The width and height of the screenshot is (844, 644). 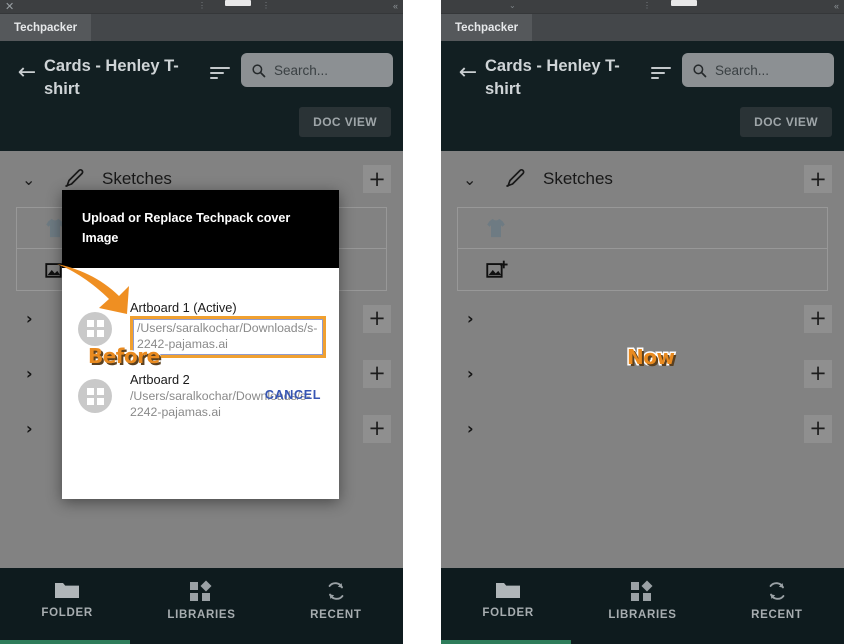 What do you see at coordinates (160, 379) in the screenshot?
I see `artboard-name: Artboard 2` at bounding box center [160, 379].